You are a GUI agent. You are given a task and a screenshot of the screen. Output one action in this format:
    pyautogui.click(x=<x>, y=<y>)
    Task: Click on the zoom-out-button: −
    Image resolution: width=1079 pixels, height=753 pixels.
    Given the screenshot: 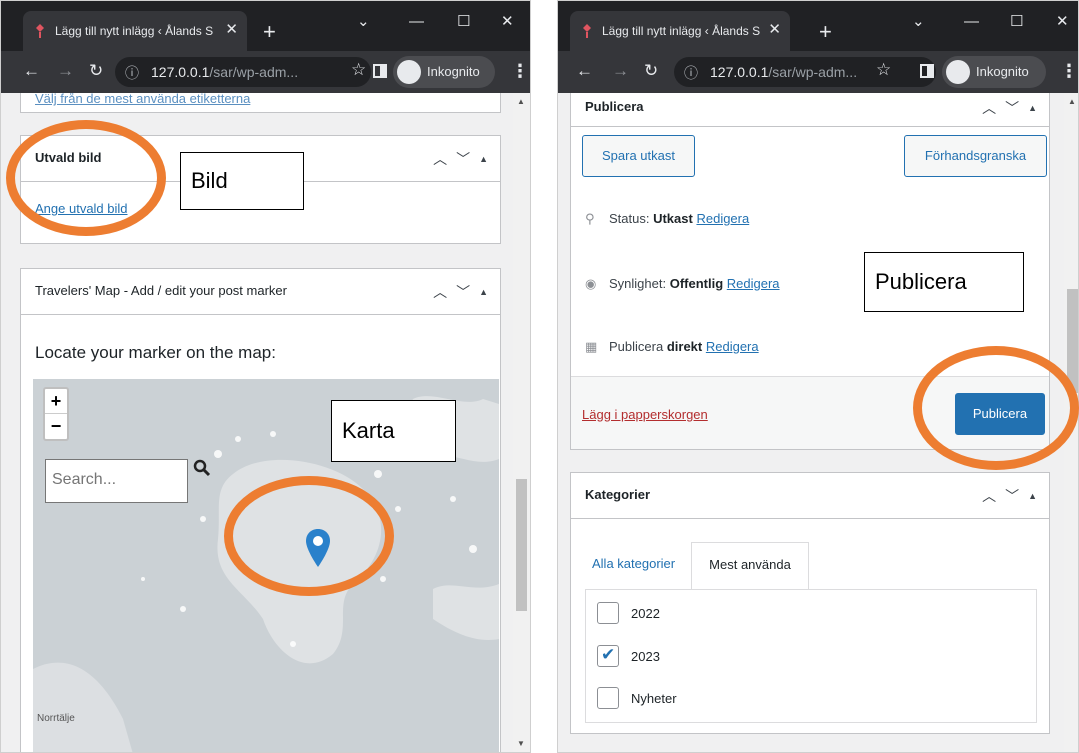 What is the action you would take?
    pyautogui.click(x=56, y=426)
    